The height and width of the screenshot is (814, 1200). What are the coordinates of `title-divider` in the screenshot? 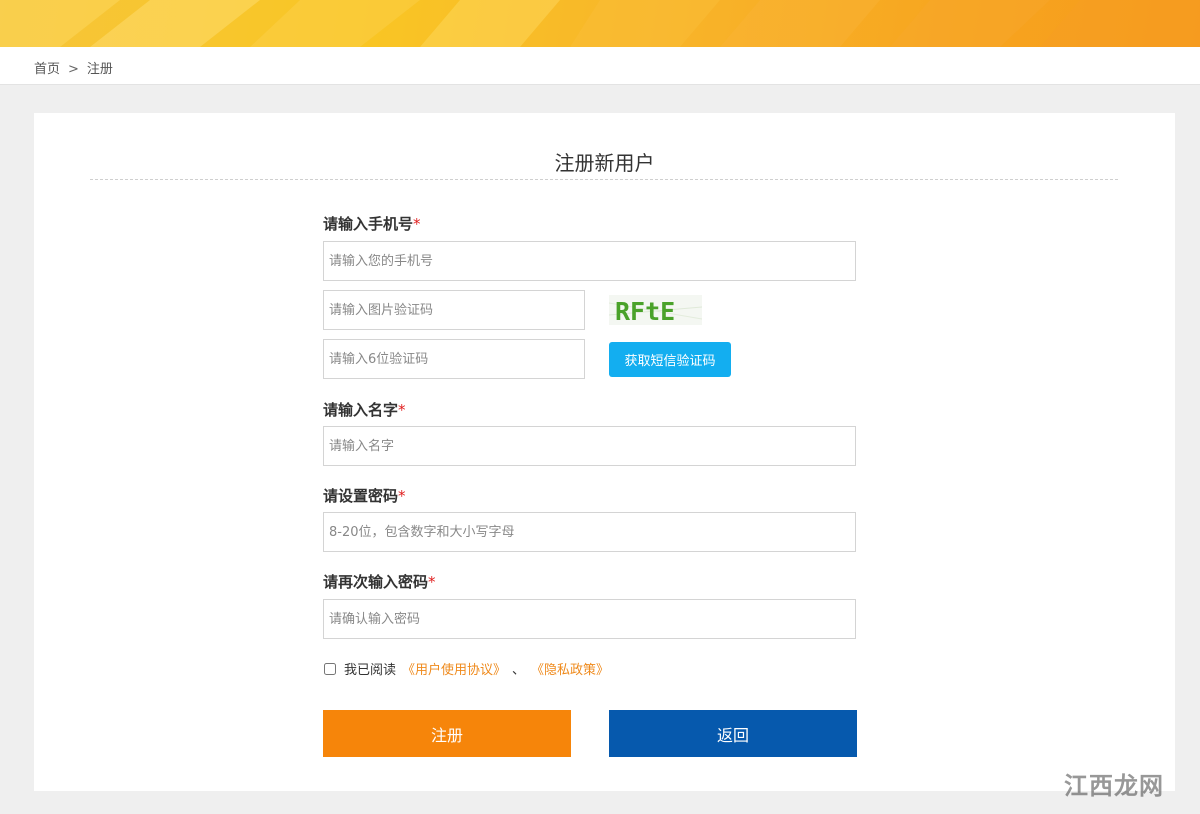 It's located at (604, 179).